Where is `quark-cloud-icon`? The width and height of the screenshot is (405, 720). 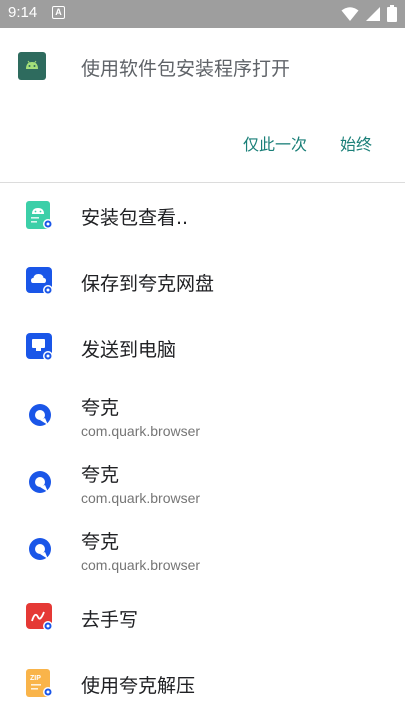
quark-cloud-icon is located at coordinates (39, 281).